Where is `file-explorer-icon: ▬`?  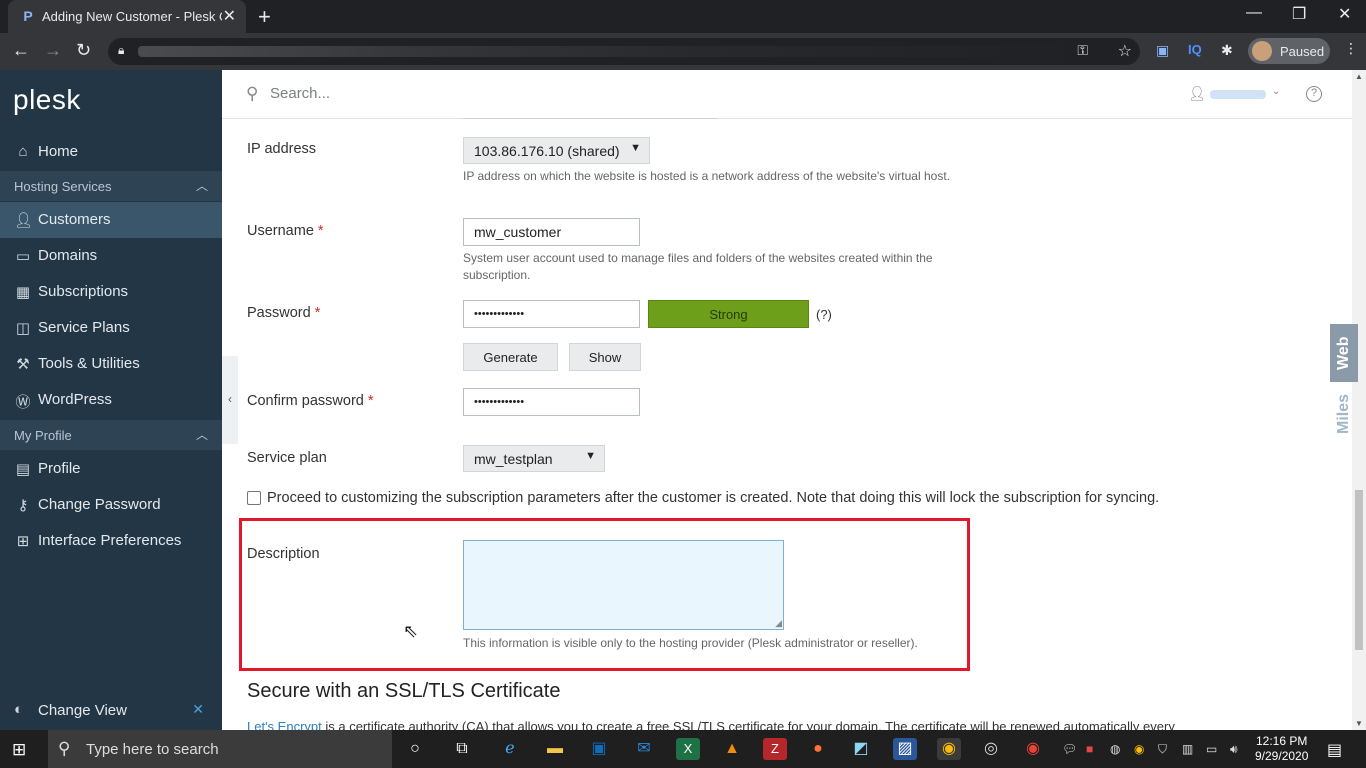
file-explorer-icon: ▬ is located at coordinates (555, 749).